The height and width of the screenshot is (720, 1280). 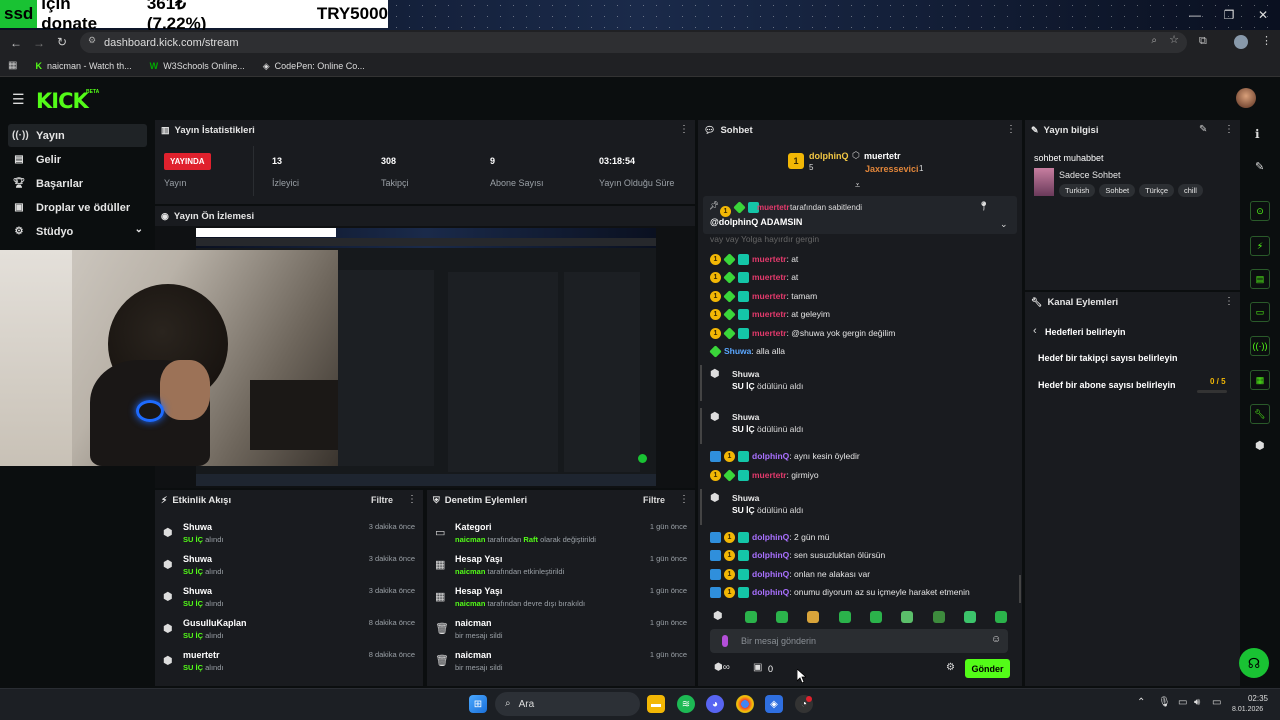 What do you see at coordinates (1229, 302) in the screenshot?
I see `channel-actions-menu-icon: ⋮` at bounding box center [1229, 302].